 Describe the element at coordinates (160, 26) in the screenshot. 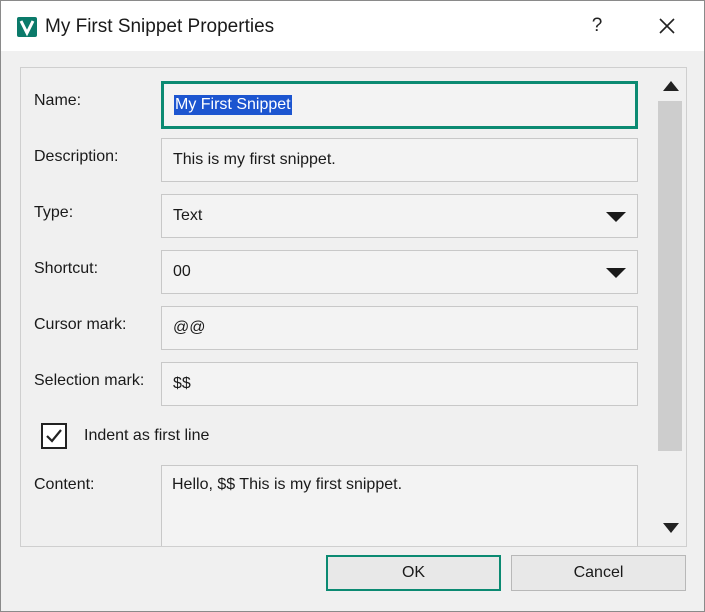

I see `window-title: My First Snippet Properties` at that location.